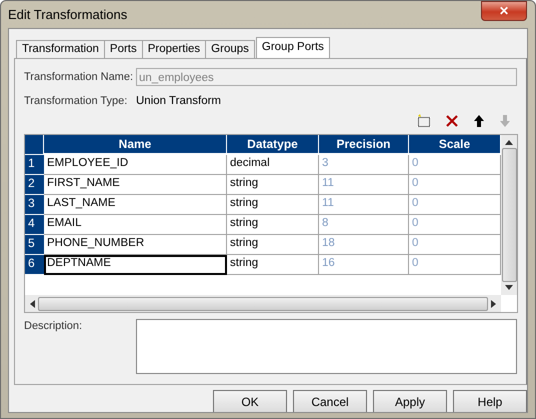 Image resolution: width=536 pixels, height=419 pixels. I want to click on table-cell: LAST_NAME, so click(135, 205).